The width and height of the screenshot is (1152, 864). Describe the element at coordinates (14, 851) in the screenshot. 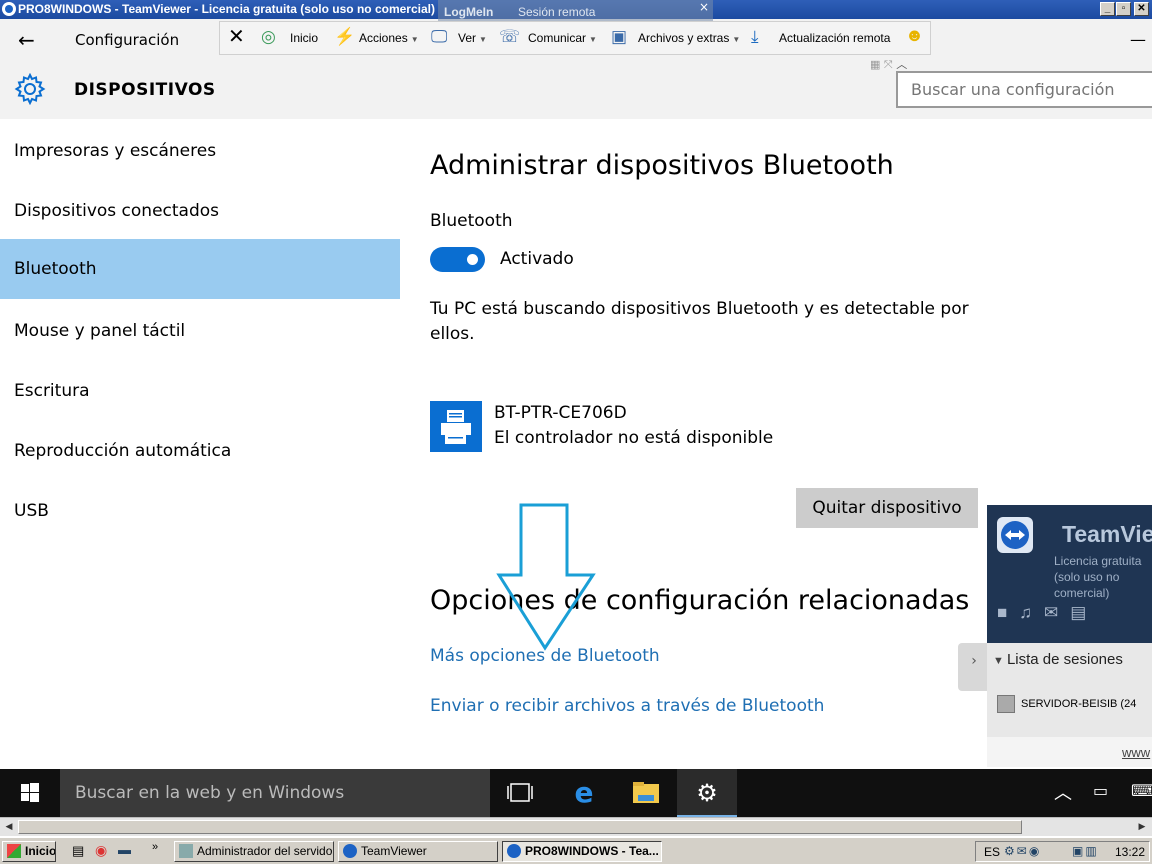

I see `windows-flag-icon` at that location.